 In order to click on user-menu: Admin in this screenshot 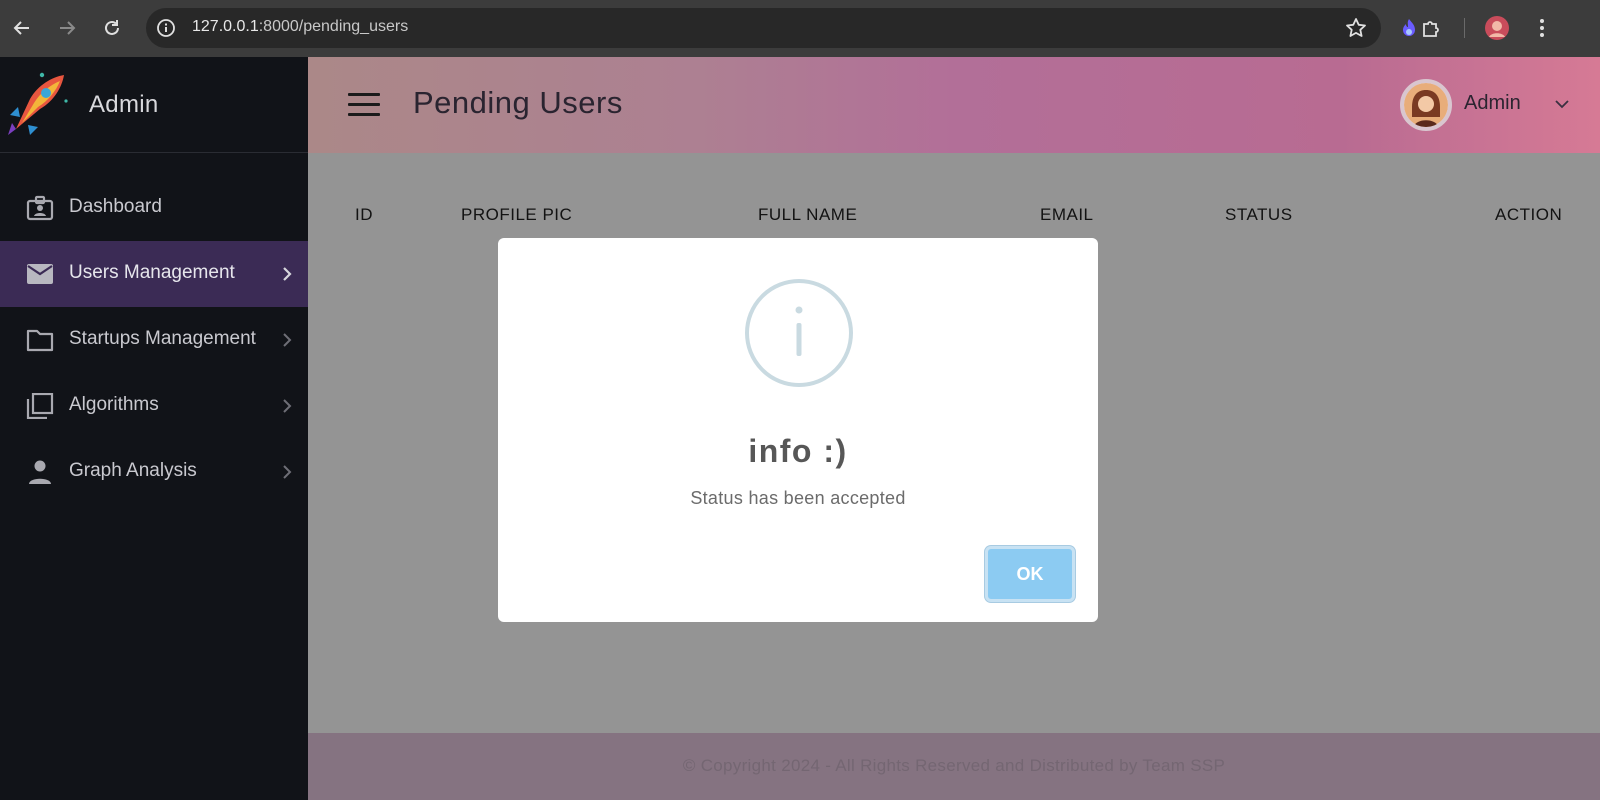, I will do `click(1485, 105)`.